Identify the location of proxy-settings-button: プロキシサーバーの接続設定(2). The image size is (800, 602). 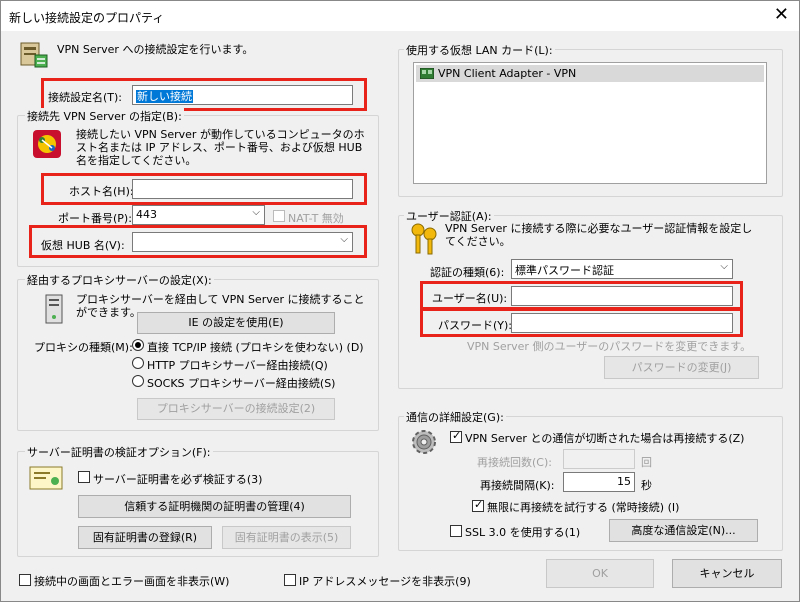
(236, 409).